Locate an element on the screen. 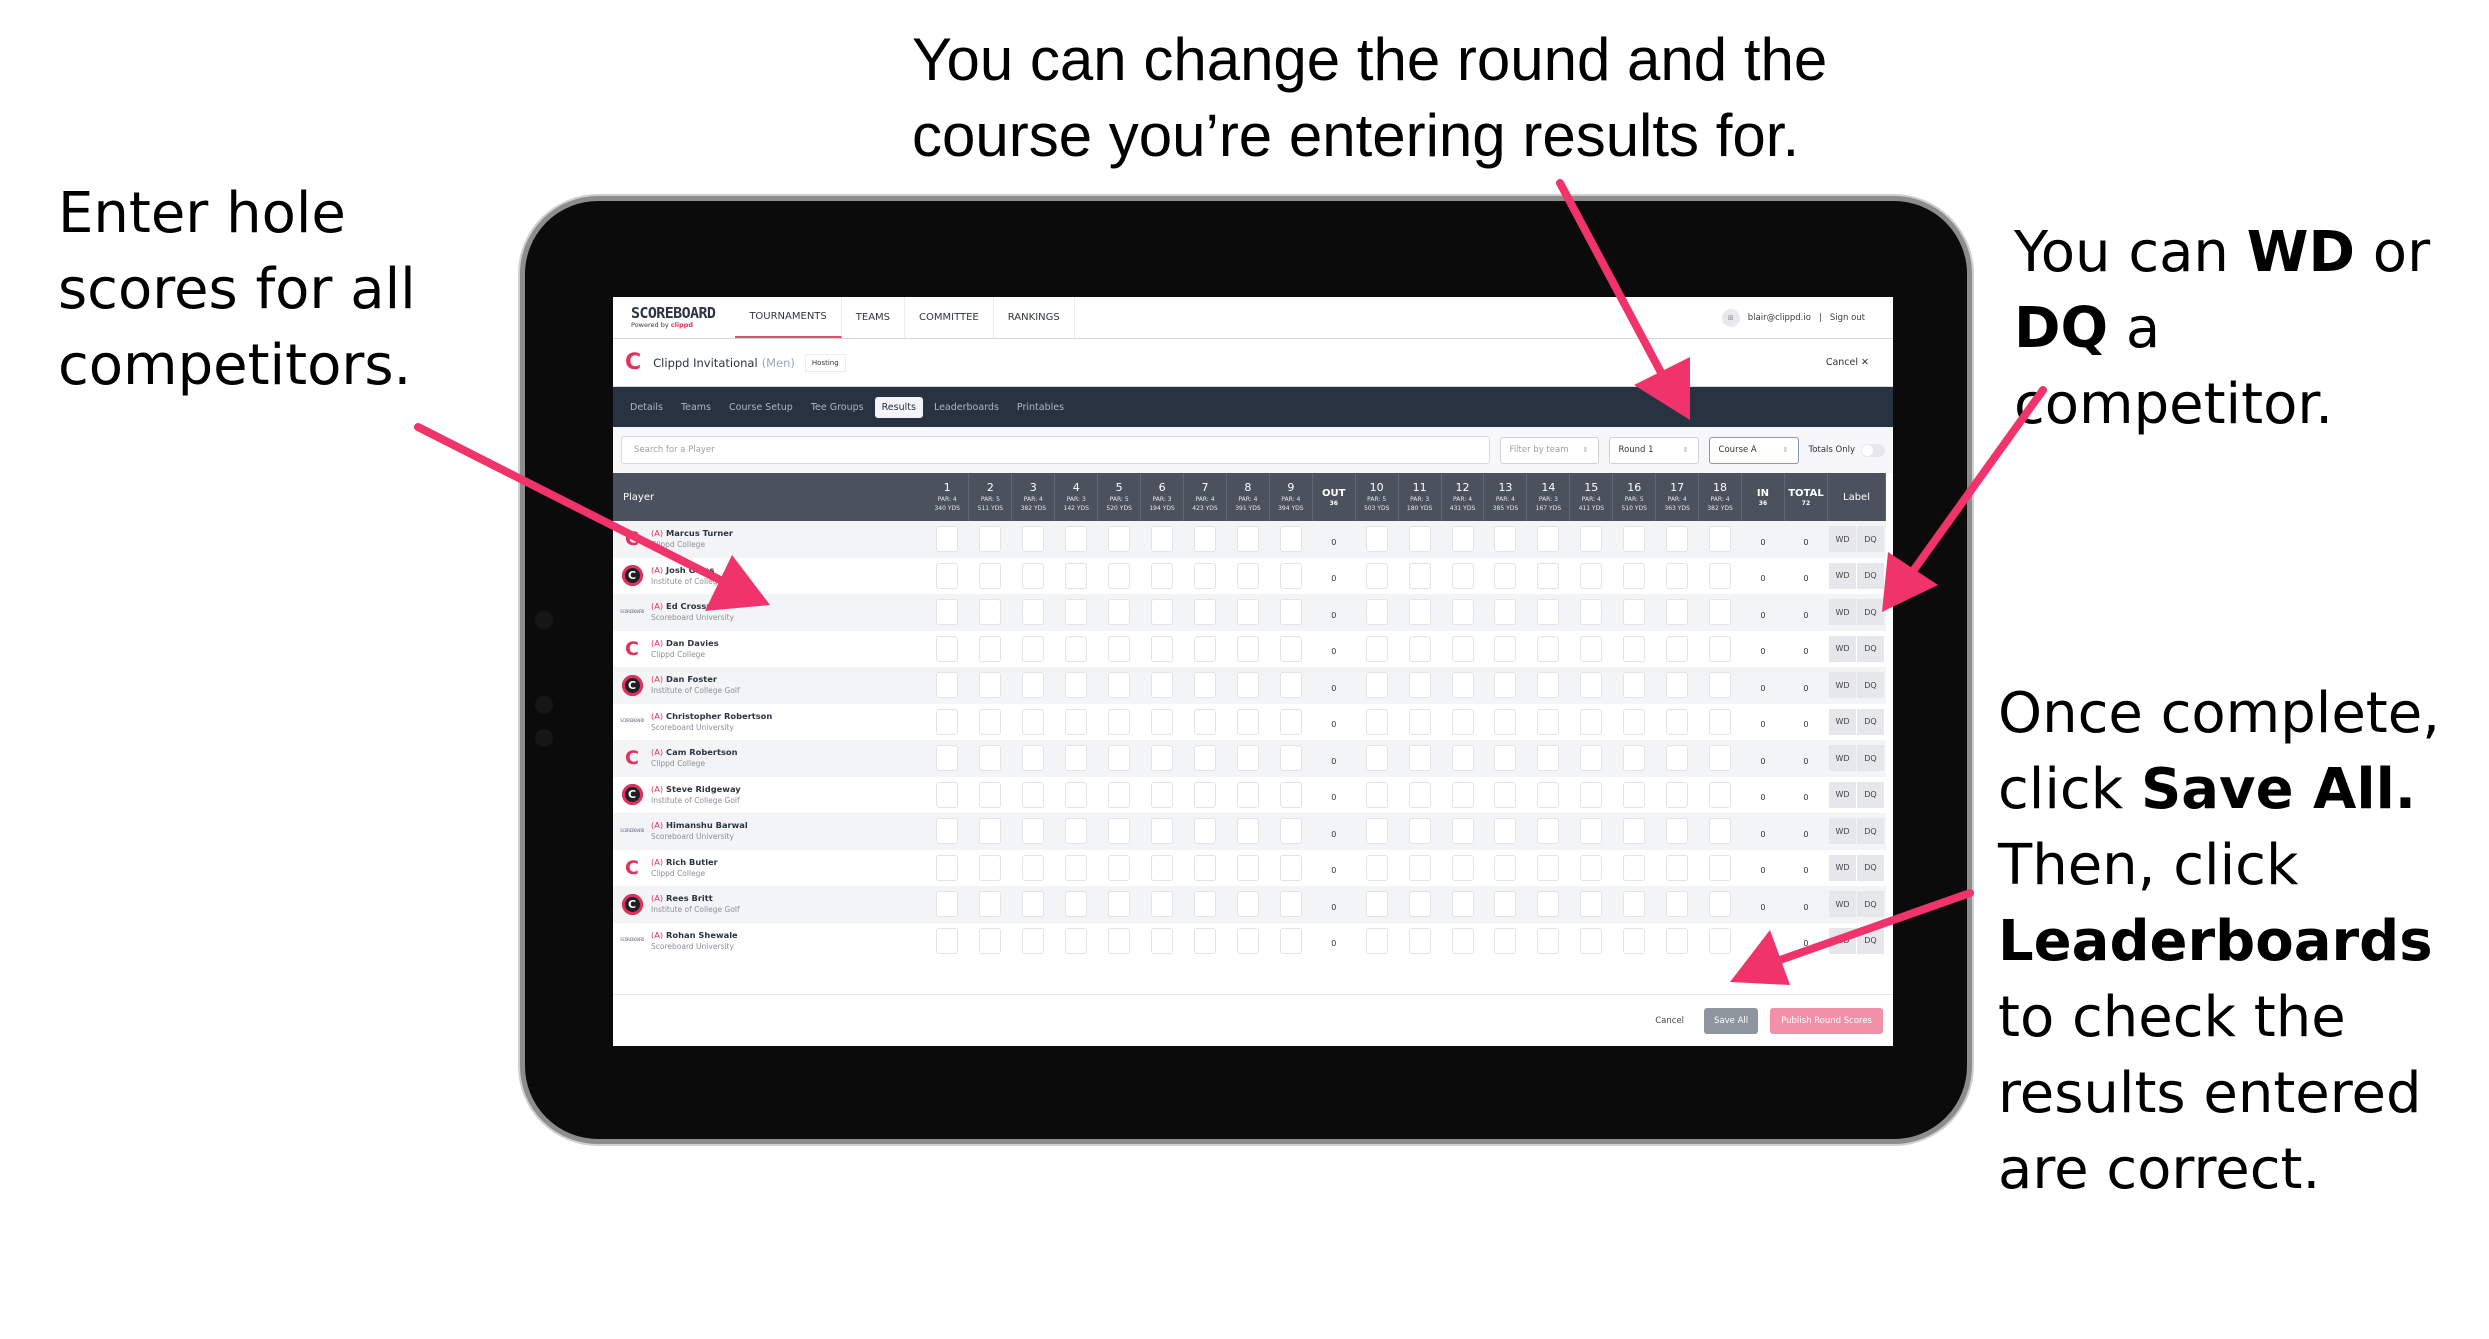 This screenshot has width=2489, height=1339. player-name: (A) Marcus Turner is located at coordinates (692, 533).